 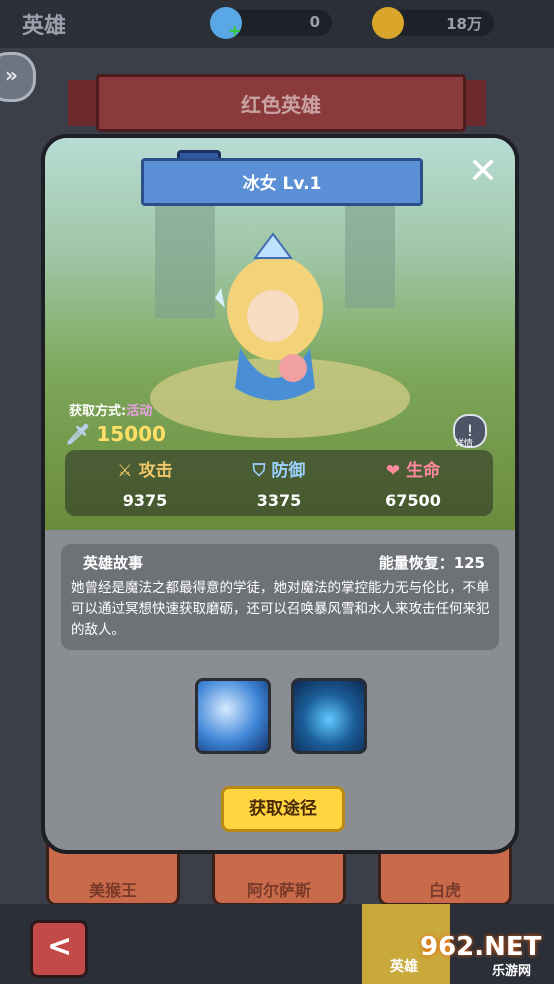 I want to click on gem-count: 0, so click(x=314, y=22).